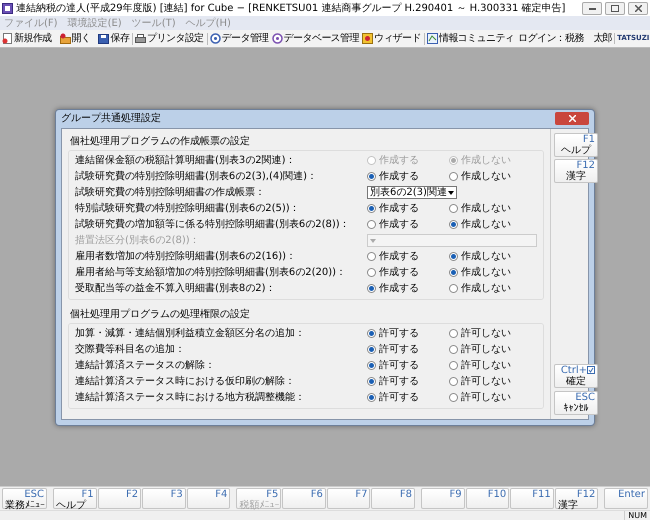 This screenshot has width=650, height=520. What do you see at coordinates (170, 193) in the screenshot?
I see `field-label: 試験研究費の特別控除明細書の作成帳票：` at bounding box center [170, 193].